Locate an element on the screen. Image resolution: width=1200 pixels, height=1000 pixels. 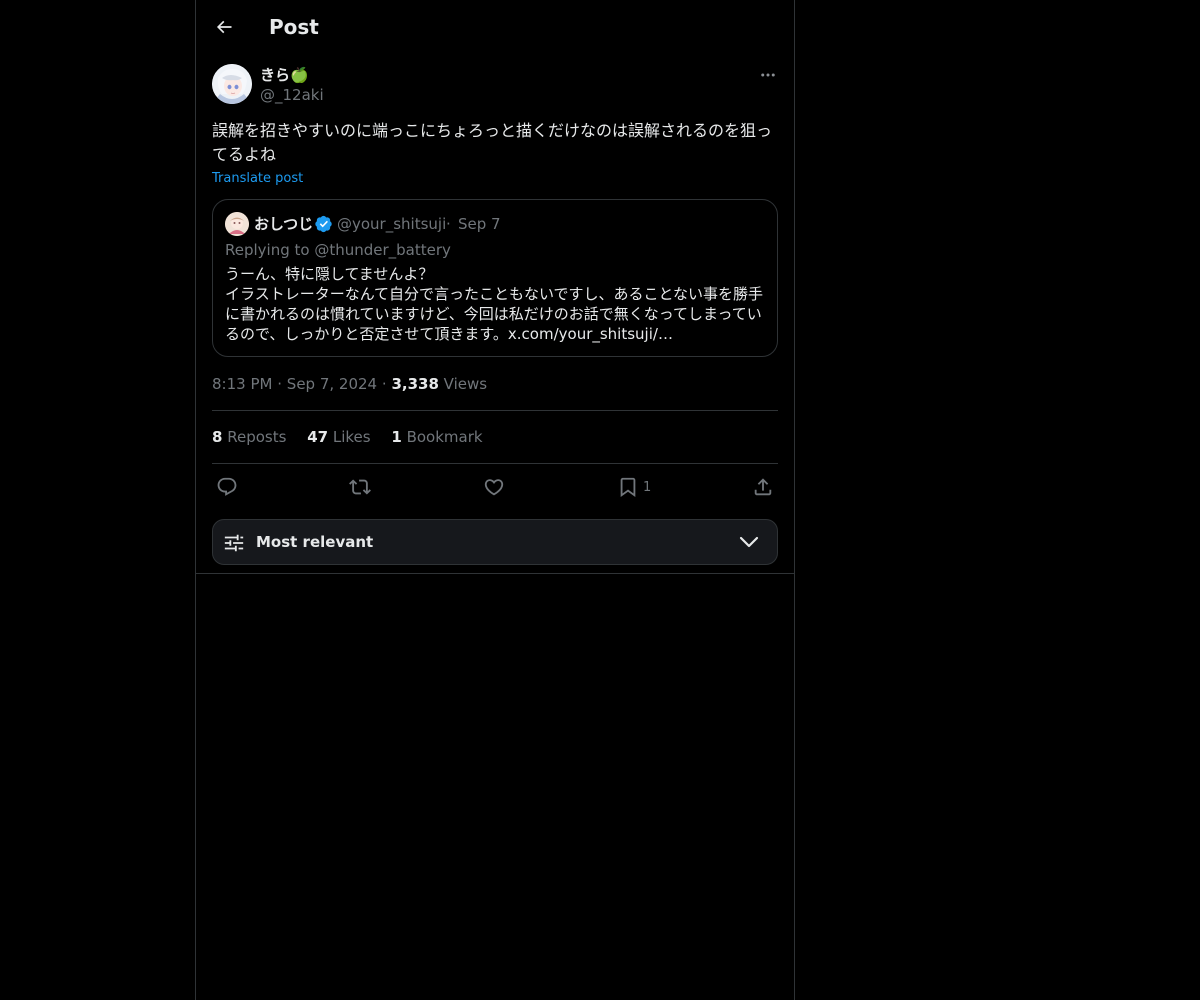
chevron-down-icon is located at coordinates (749, 542).